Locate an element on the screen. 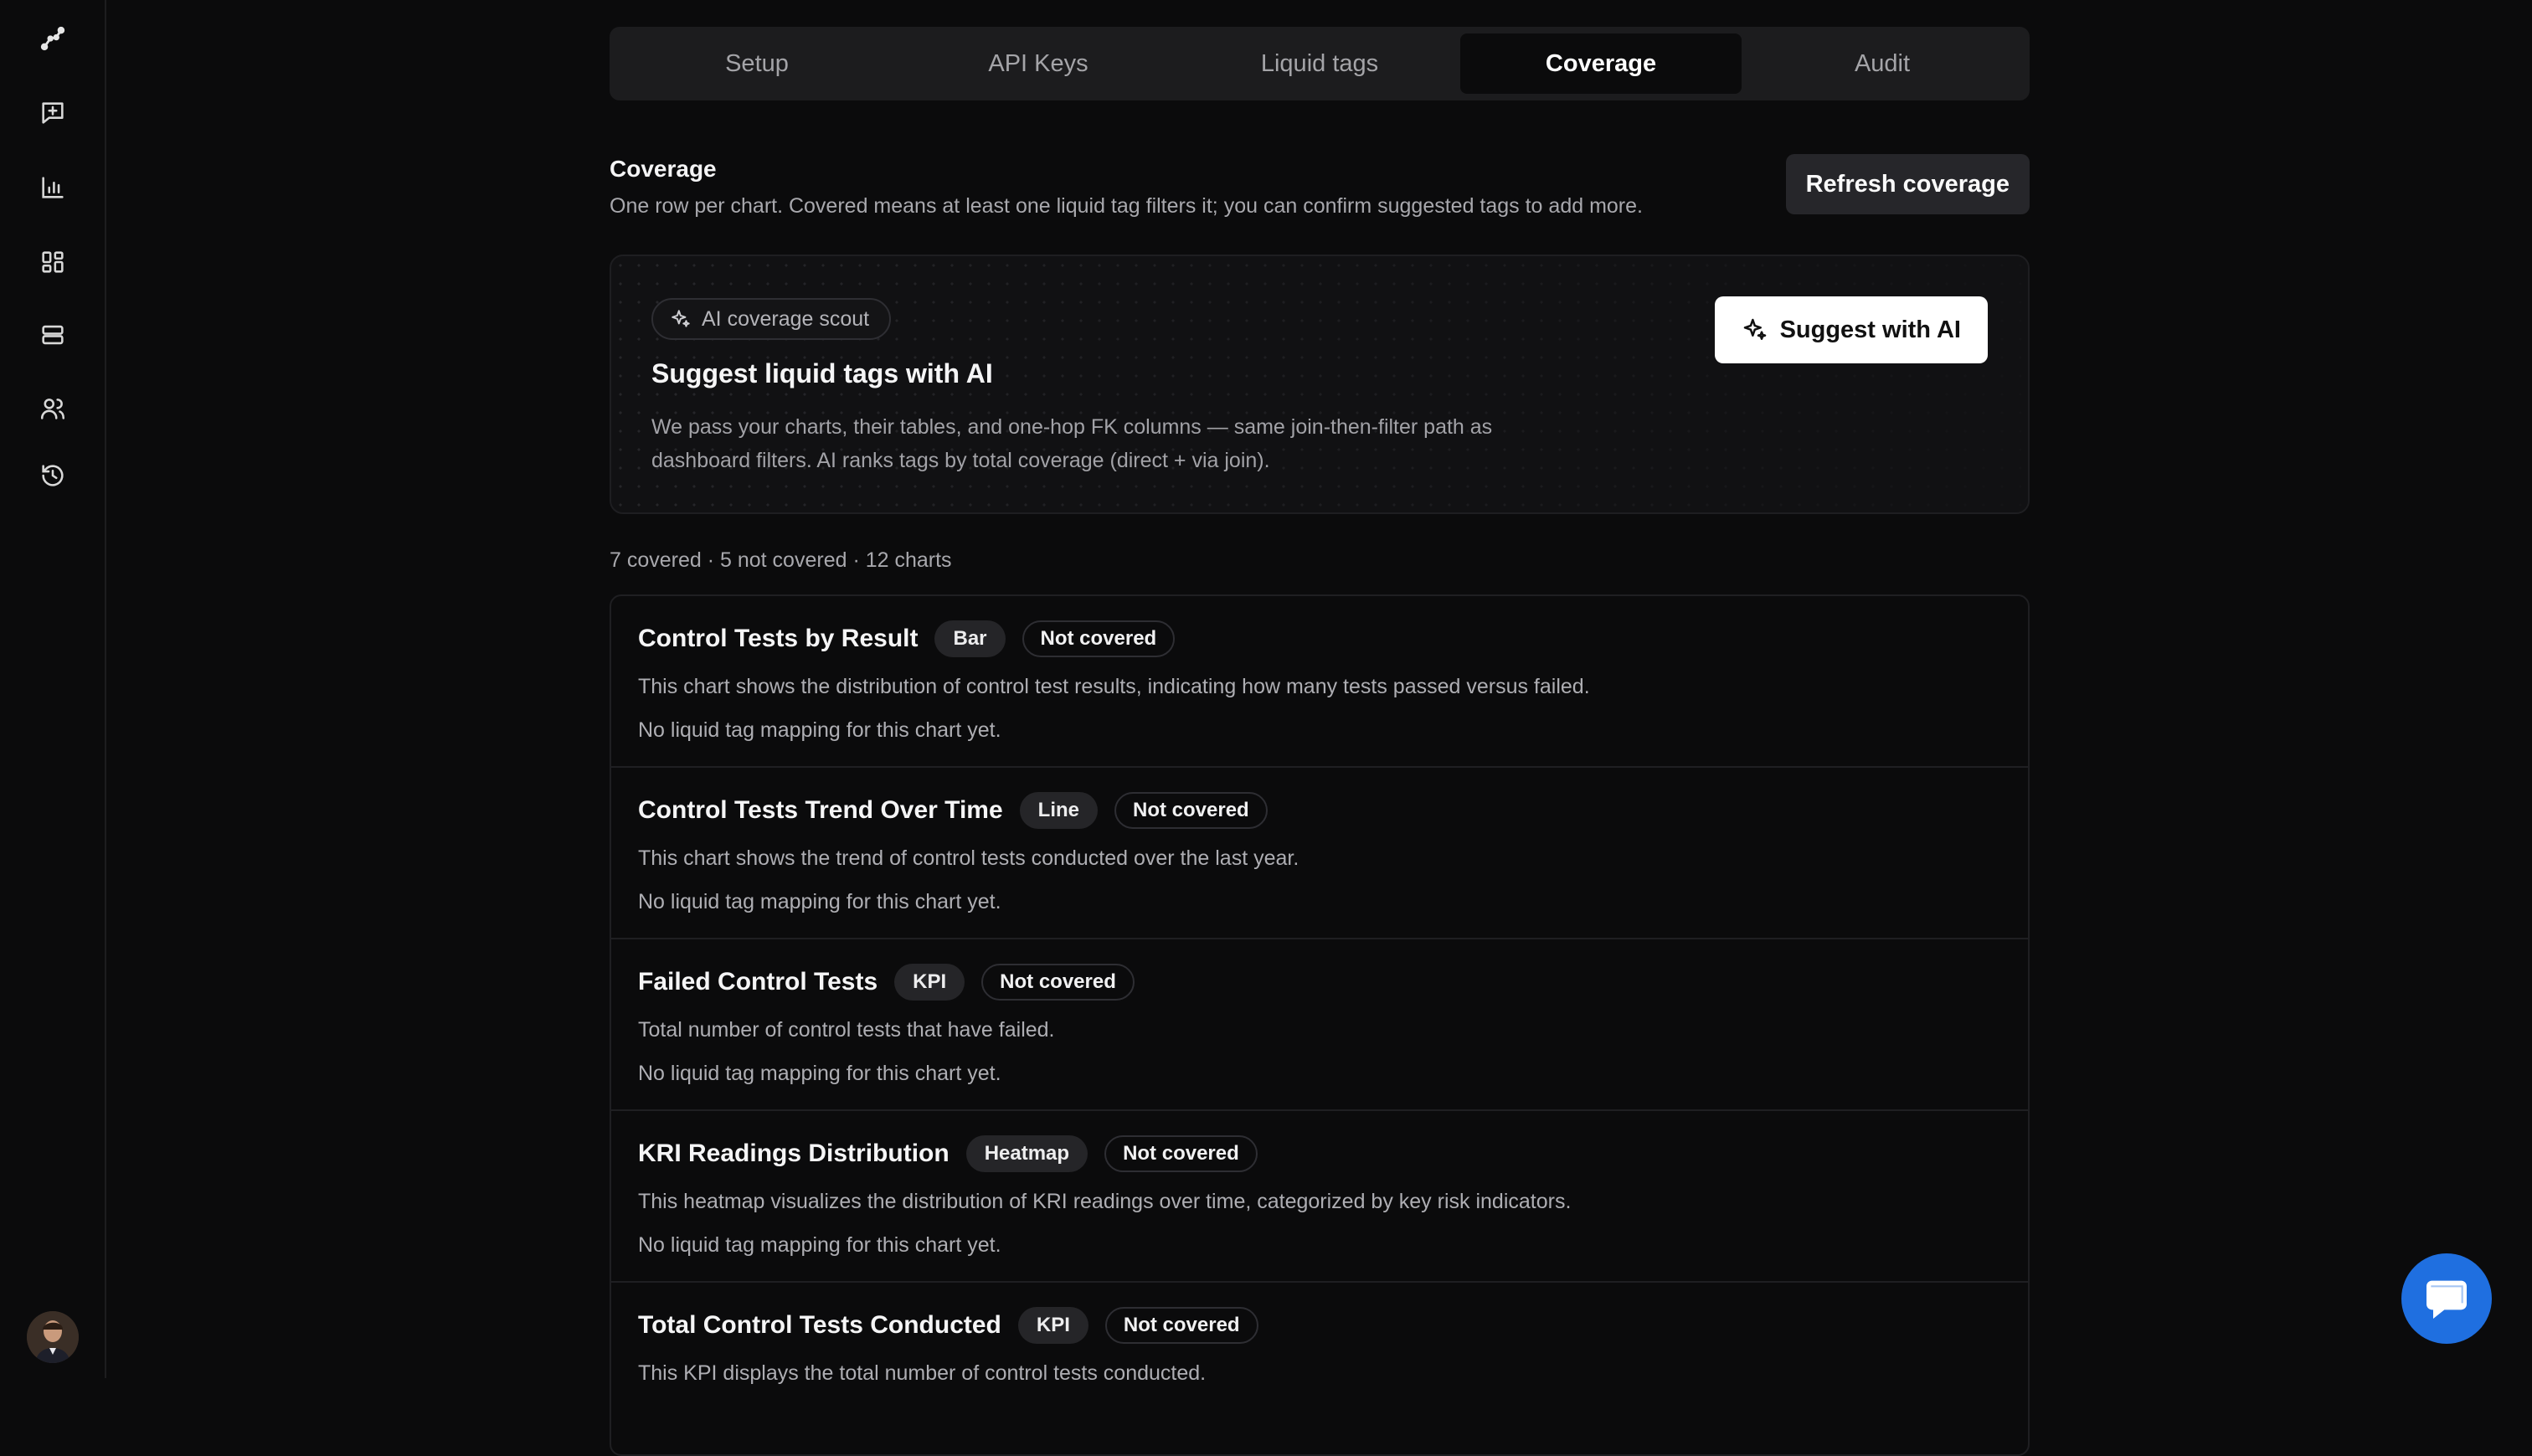 The image size is (2532, 1456). ai-card-title: Suggest liquid tags with AI is located at coordinates (822, 373).